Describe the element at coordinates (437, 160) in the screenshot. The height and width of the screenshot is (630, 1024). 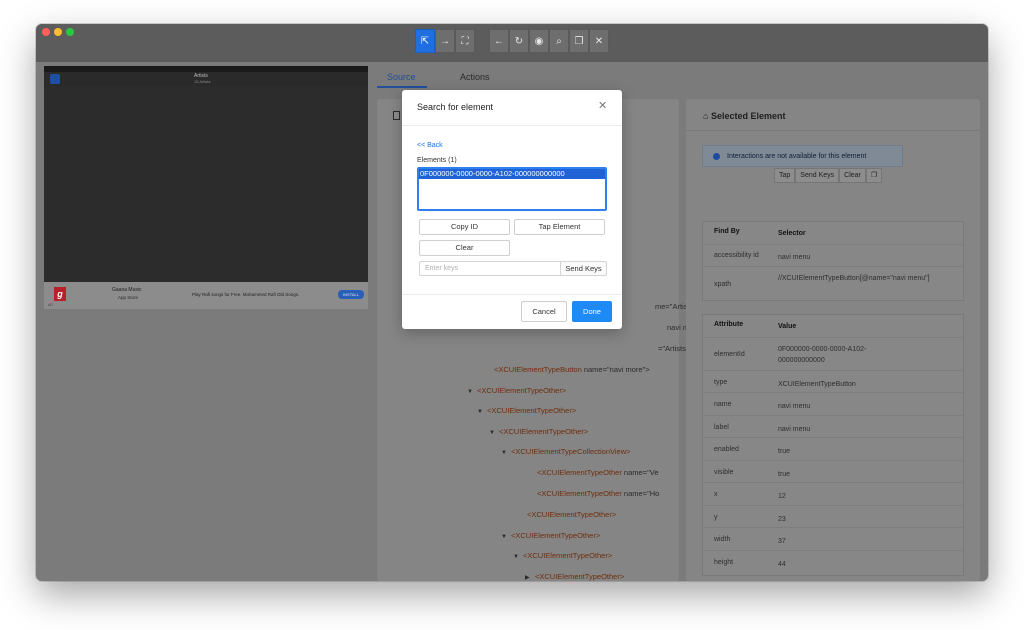
I see `elements-count-label: Elements (1)` at that location.